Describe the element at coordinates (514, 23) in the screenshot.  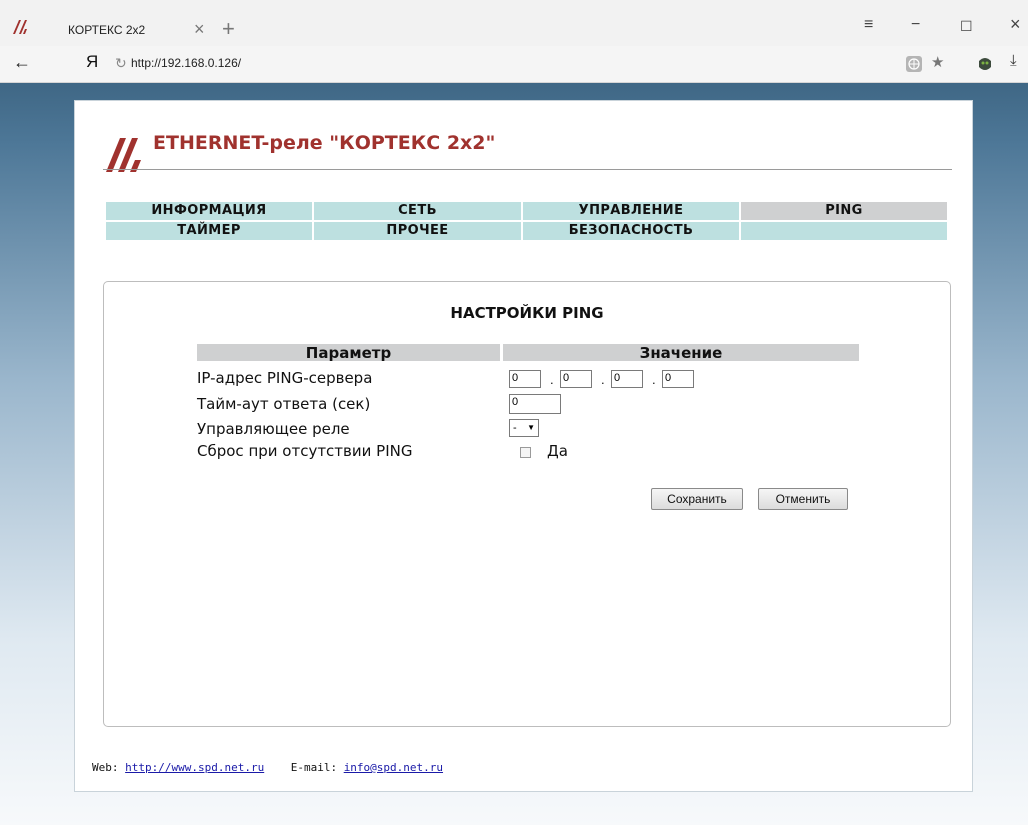
I see `browser-tab-bar: КОРТЕКС 2x2 × + ≡ − ☐ ×` at that location.